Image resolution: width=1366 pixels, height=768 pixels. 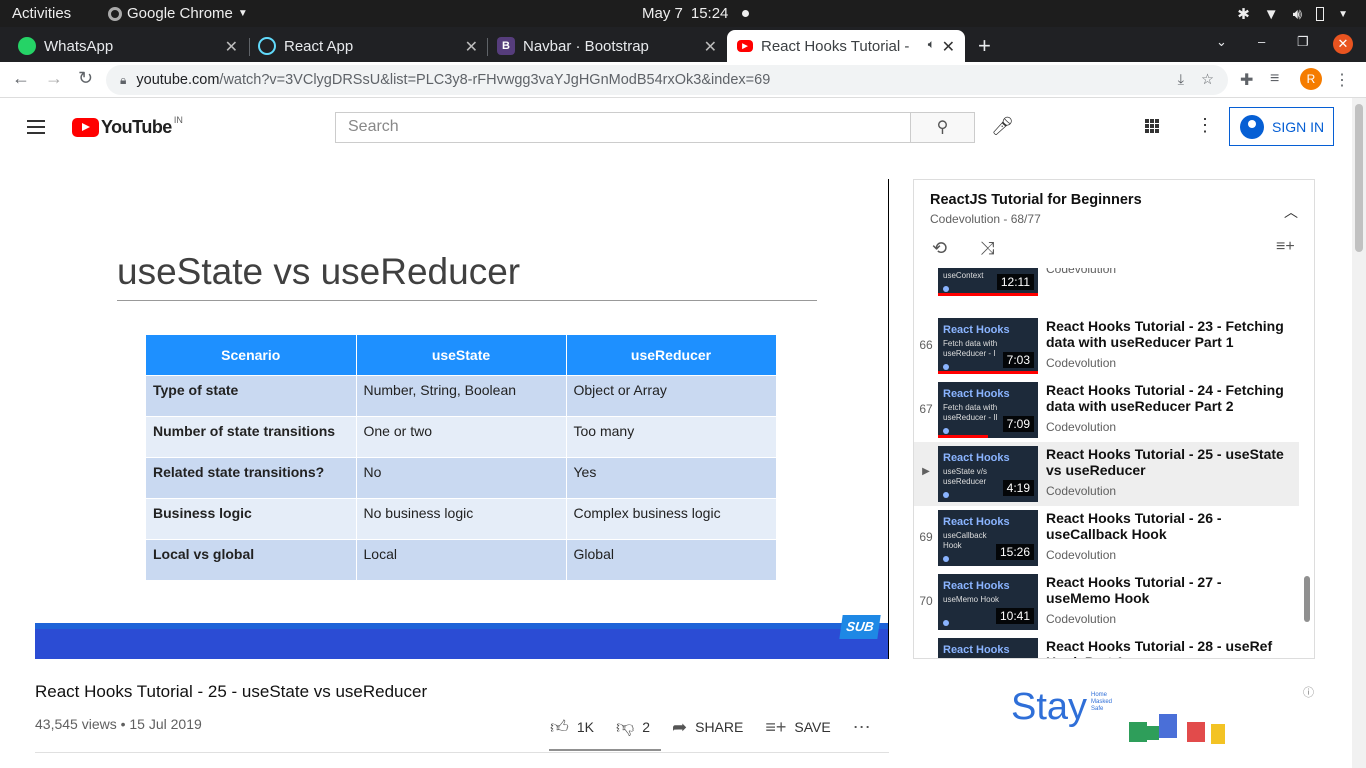 What do you see at coordinates (623, 127) in the screenshot?
I see `search-input: Search` at bounding box center [623, 127].